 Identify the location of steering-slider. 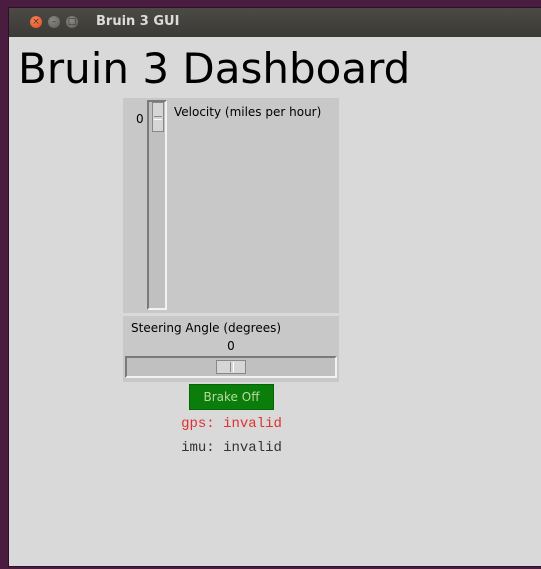
(231, 367).